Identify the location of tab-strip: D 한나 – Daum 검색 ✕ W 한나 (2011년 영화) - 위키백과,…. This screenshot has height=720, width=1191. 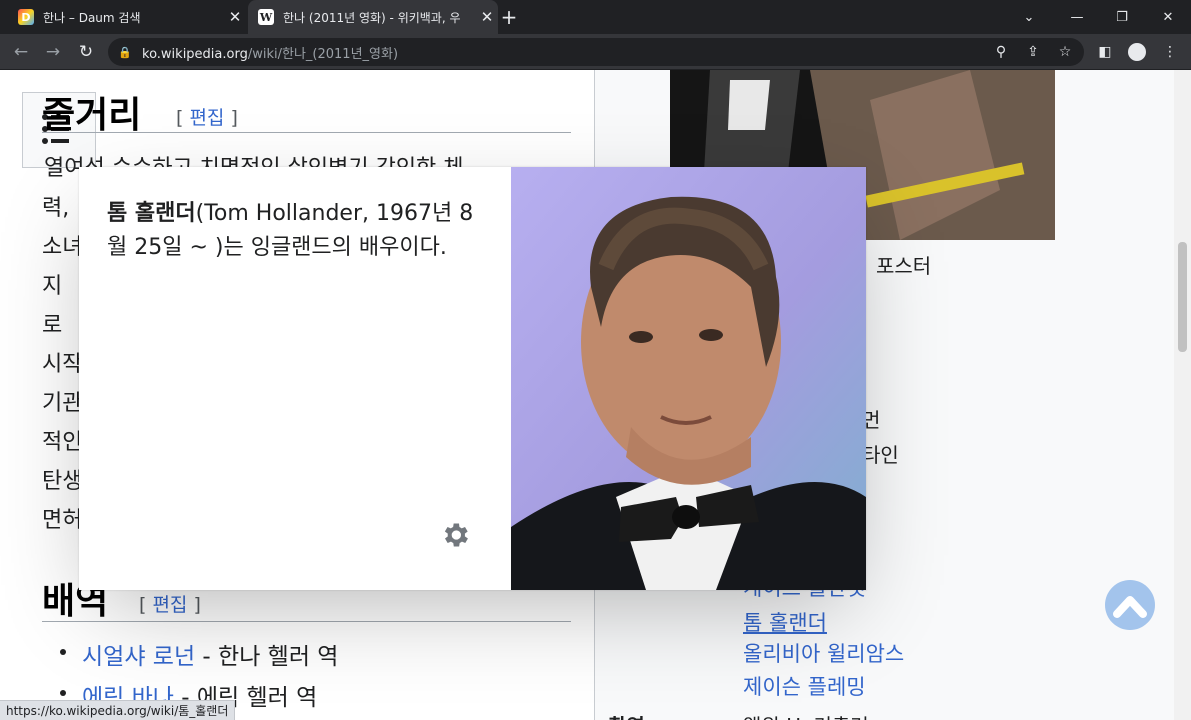
(595, 17).